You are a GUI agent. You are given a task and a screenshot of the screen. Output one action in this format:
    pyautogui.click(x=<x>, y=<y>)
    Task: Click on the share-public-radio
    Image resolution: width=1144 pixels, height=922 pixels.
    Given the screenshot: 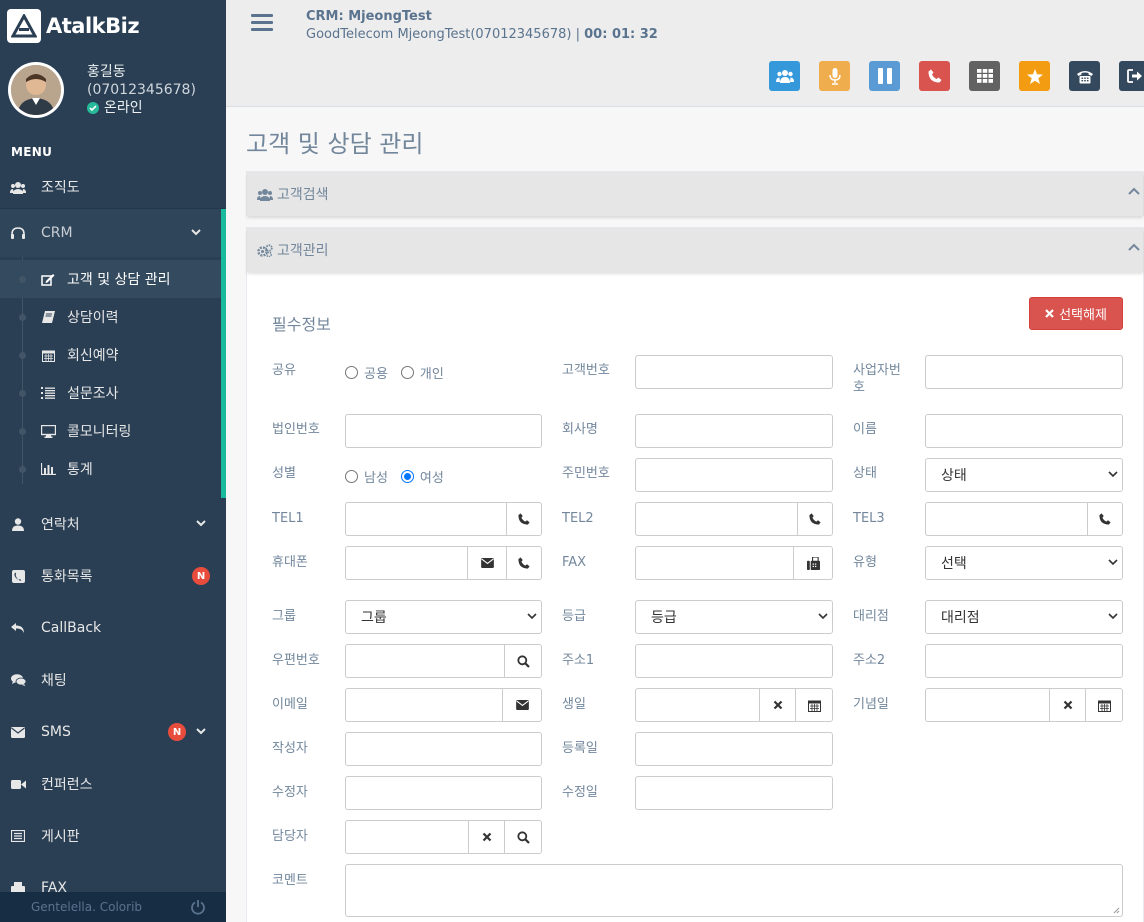 What is the action you would take?
    pyautogui.click(x=351, y=372)
    